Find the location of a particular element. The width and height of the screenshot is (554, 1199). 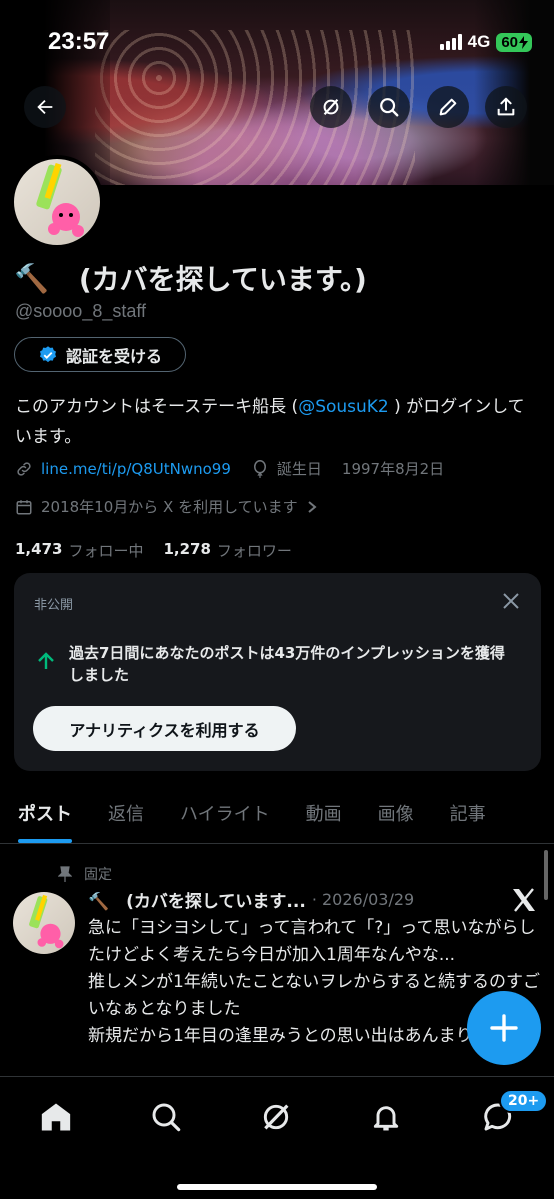

profile-avatar is located at coordinates (57, 202).